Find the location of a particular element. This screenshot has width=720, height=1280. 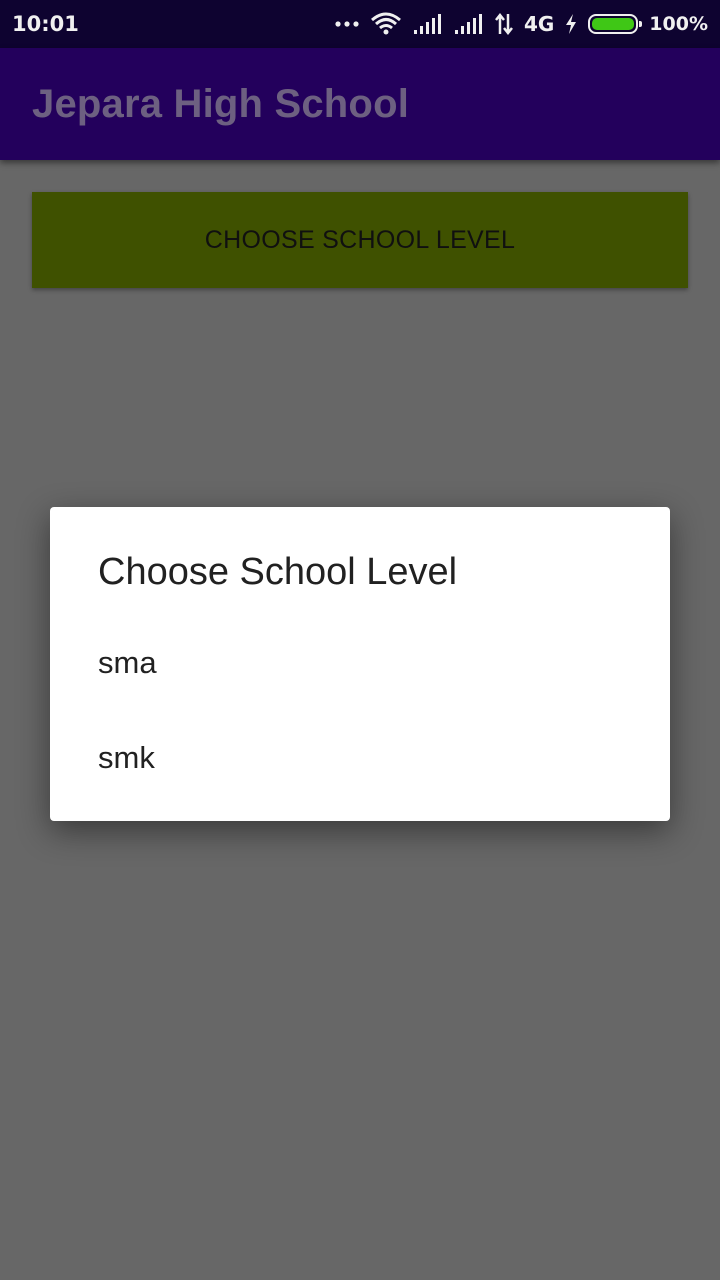

status-bar: 10:01 4G 100% is located at coordinates (360, 24).